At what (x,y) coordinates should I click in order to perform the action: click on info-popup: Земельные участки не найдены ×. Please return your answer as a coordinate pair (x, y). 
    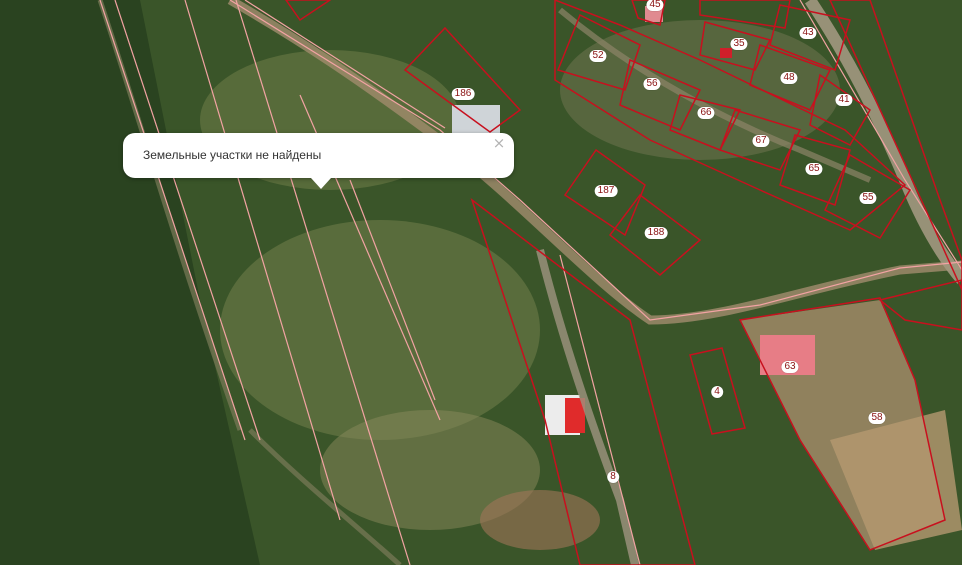
    Looking at the image, I should click on (318, 161).